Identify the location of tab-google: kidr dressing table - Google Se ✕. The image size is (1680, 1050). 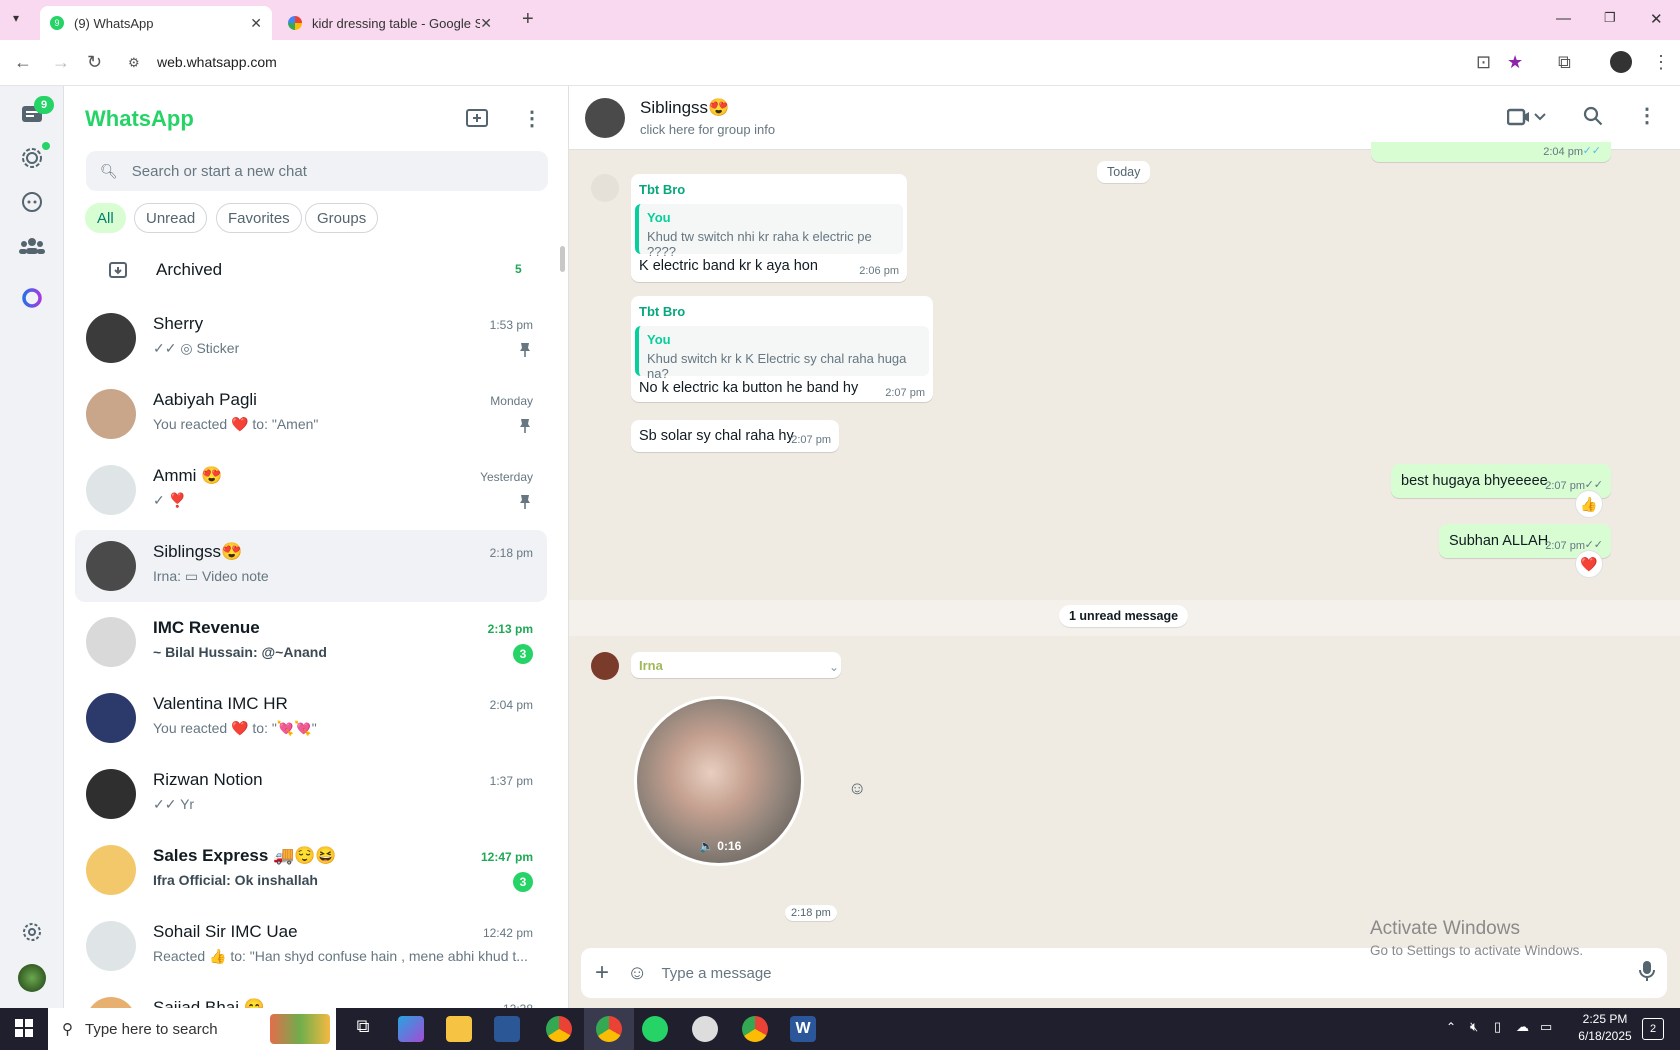
(390, 23).